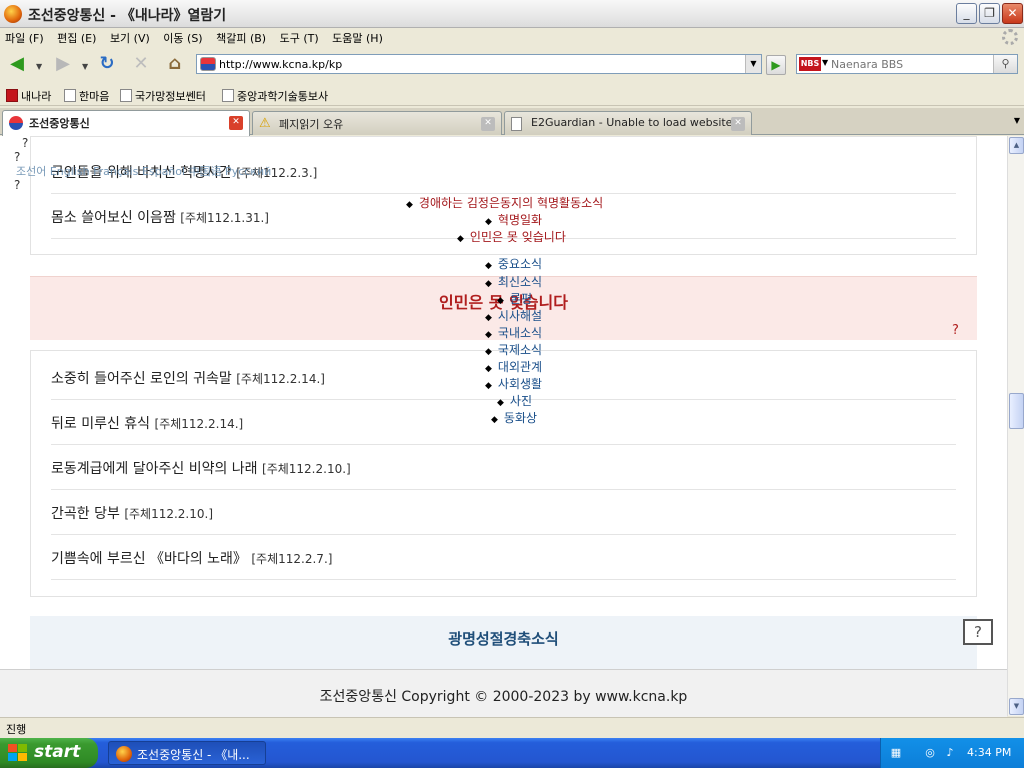 The height and width of the screenshot is (768, 1024). Describe the element at coordinates (49, 753) in the screenshot. I see `start-button: start` at that location.